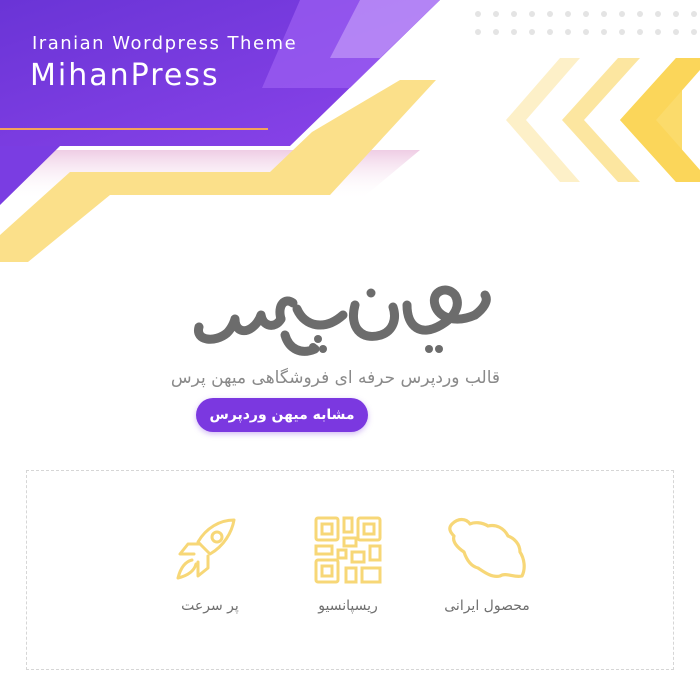 The height and width of the screenshot is (700, 700). Describe the element at coordinates (210, 606) in the screenshot. I see `feature-label-speed: پر سرعت` at that location.